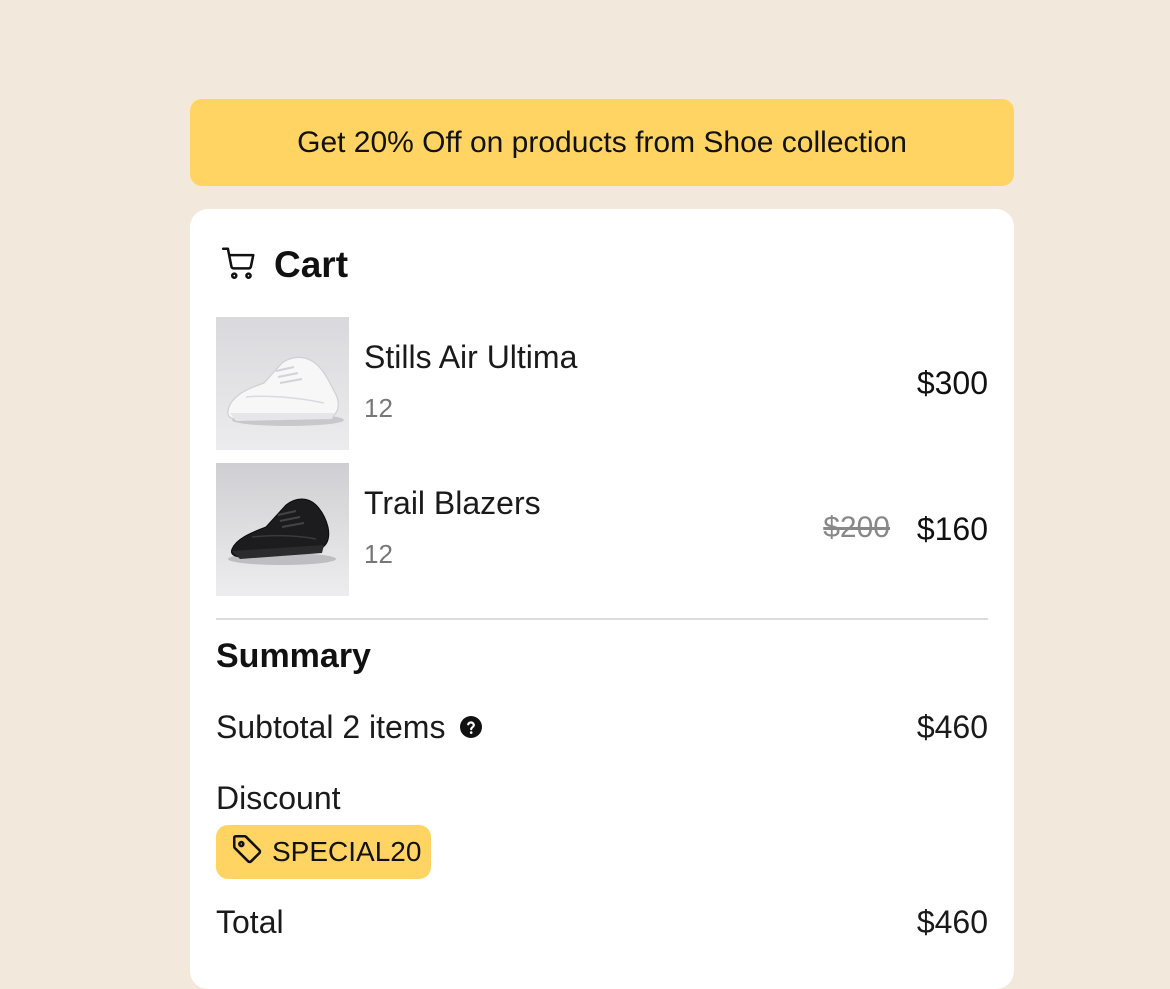  I want to click on subtotal-label: Subtotal 2 items, so click(331, 727).